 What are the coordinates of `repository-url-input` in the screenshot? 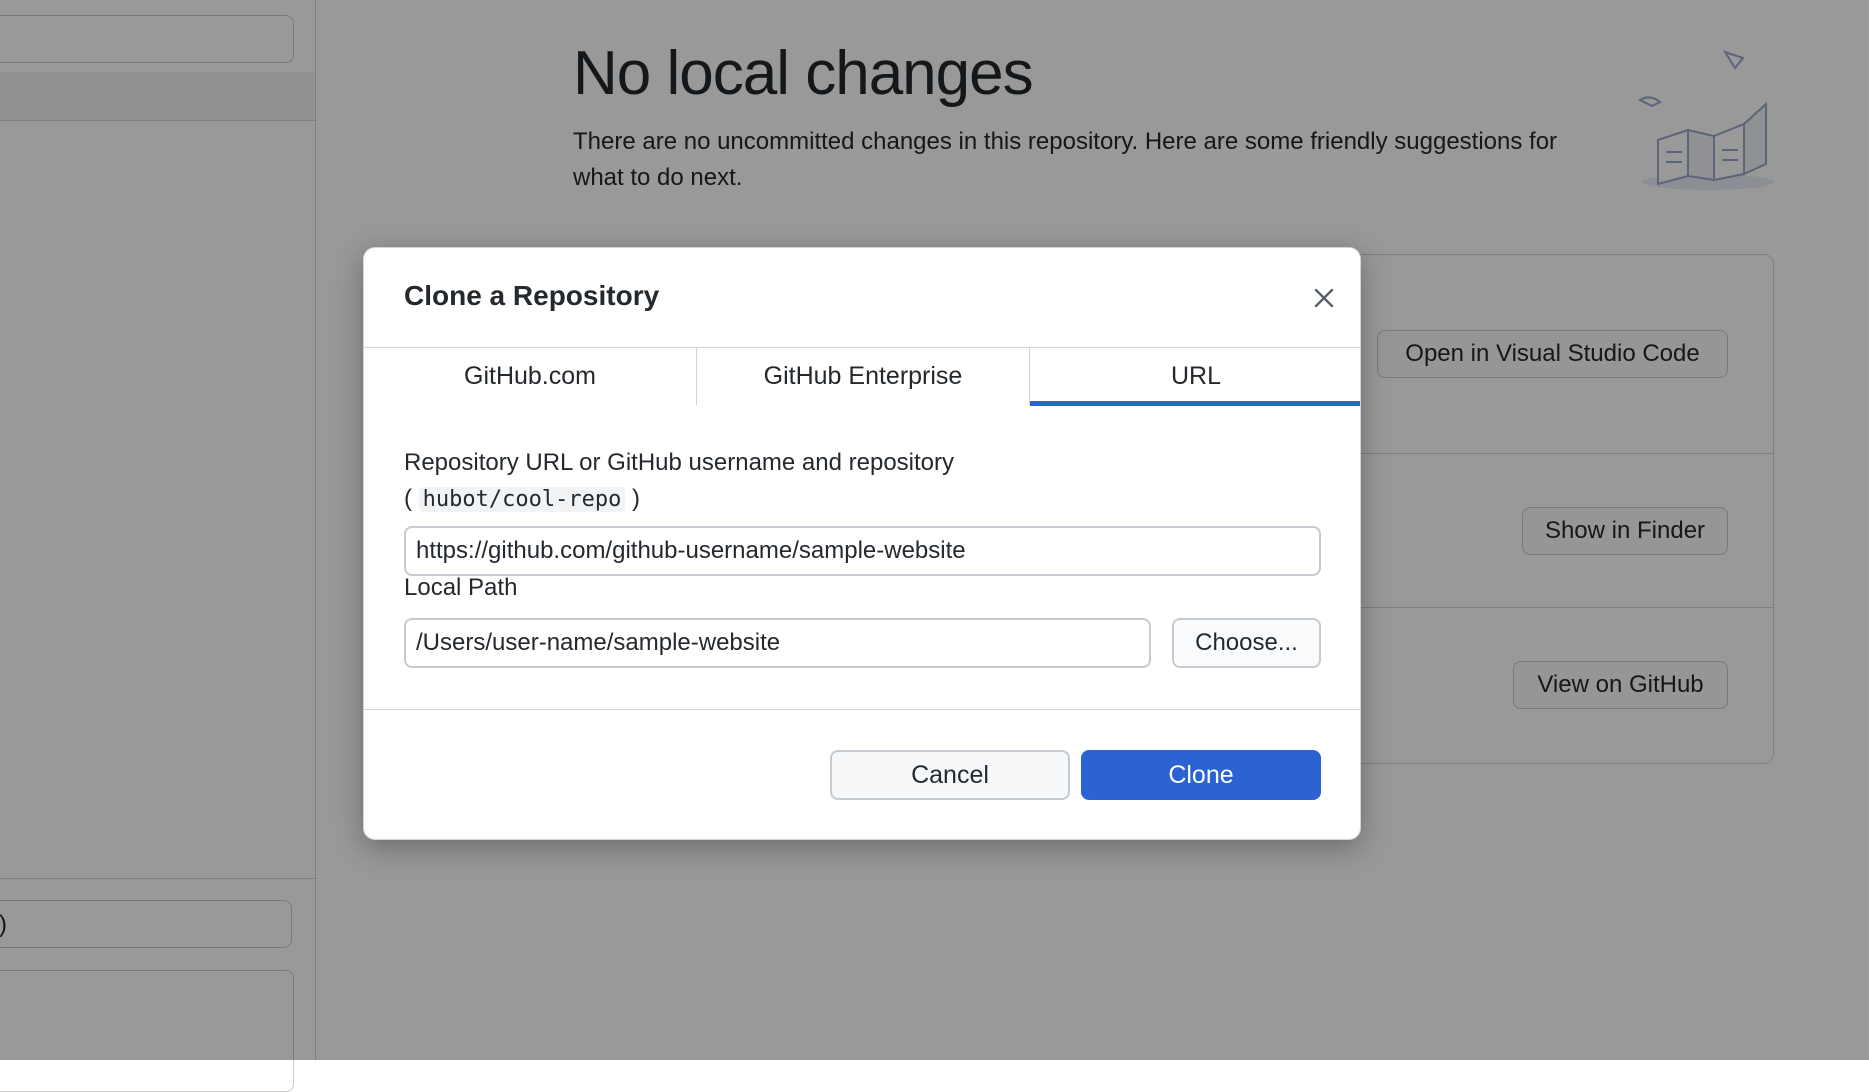 It's located at (862, 551).